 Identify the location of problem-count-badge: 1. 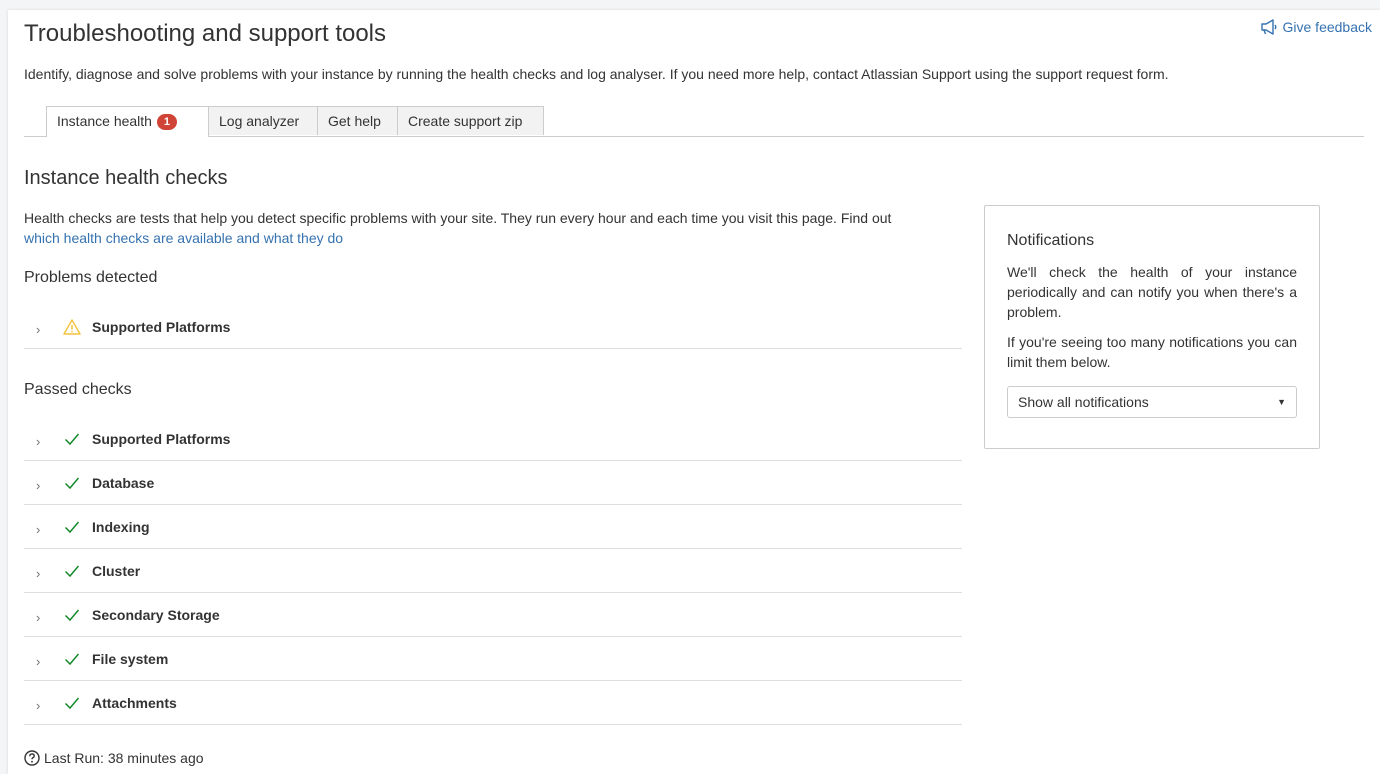
(166, 122).